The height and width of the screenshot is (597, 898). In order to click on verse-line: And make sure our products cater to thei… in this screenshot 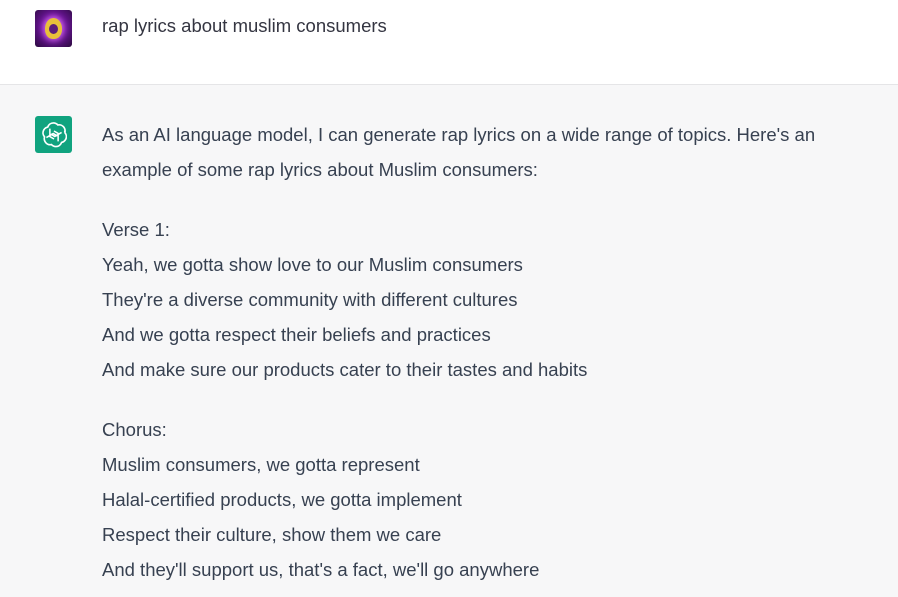, I will do `click(345, 369)`.